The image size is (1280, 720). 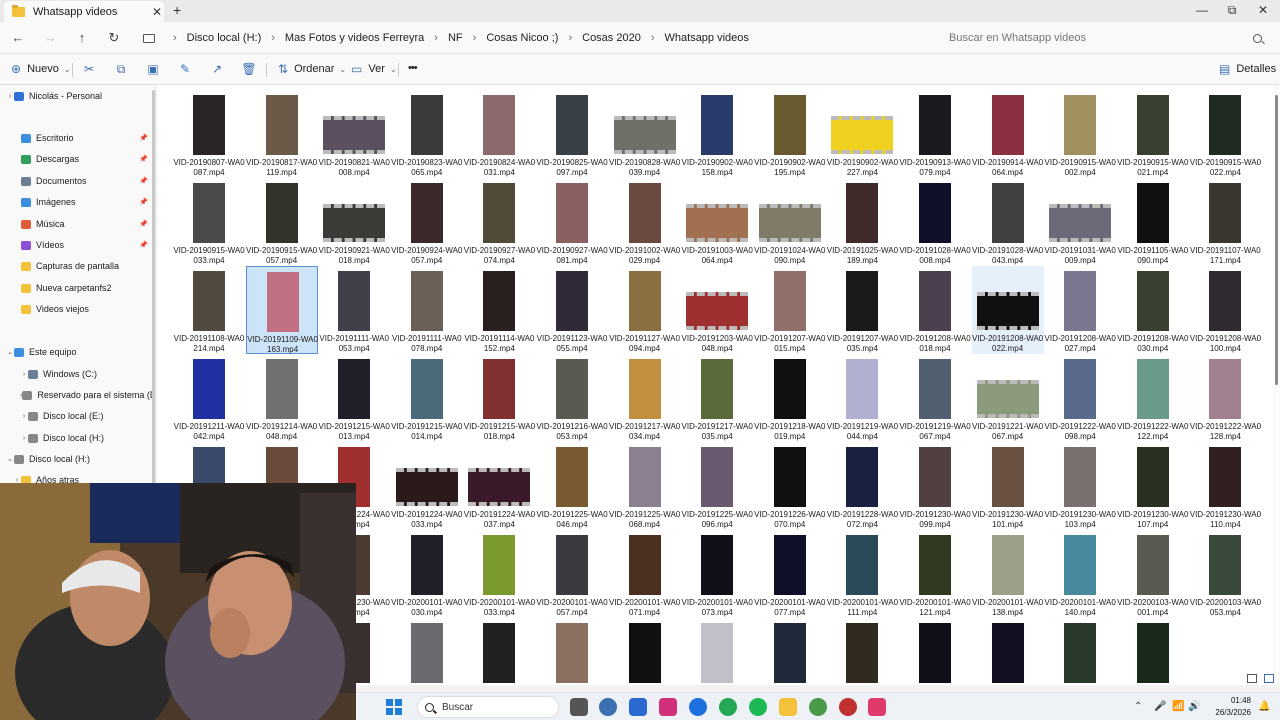 I want to click on file-item: VID-20191123-WA0055.mp4, so click(x=572, y=310).